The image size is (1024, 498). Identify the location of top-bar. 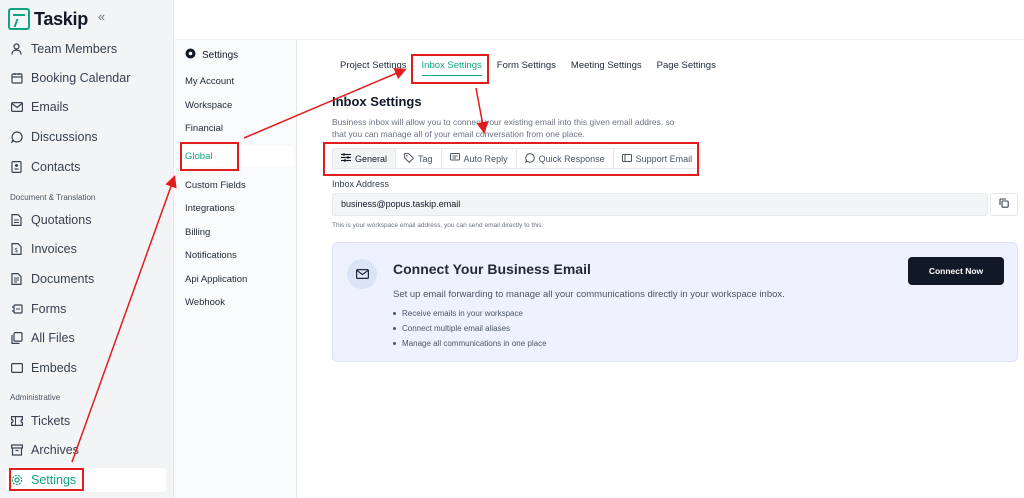
(599, 20).